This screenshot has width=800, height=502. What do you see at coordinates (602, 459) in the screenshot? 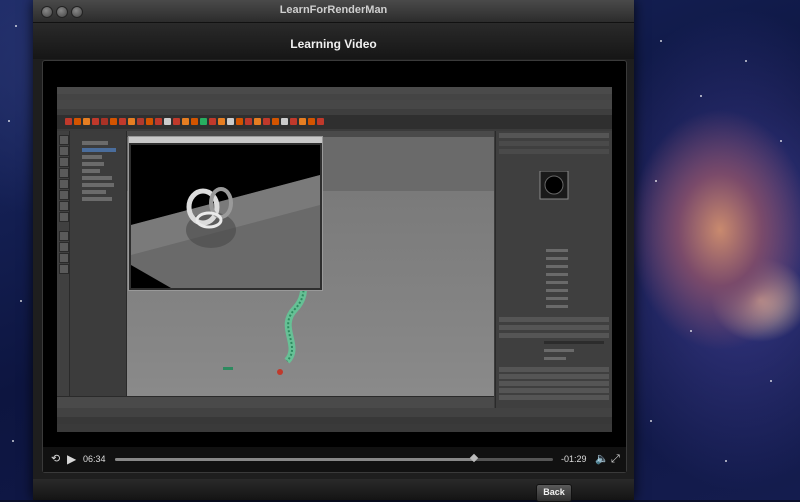
I see `volume-icon: 🔈` at bounding box center [602, 459].